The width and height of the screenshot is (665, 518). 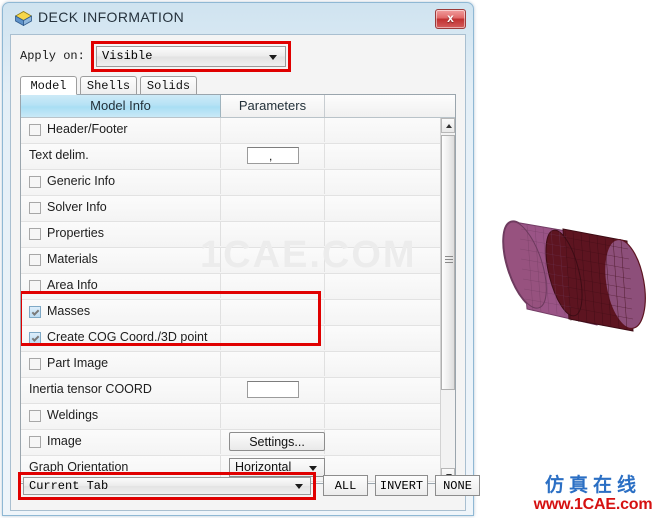 What do you see at coordinates (121, 106) in the screenshot?
I see `column-header-model-info: Model Info` at bounding box center [121, 106].